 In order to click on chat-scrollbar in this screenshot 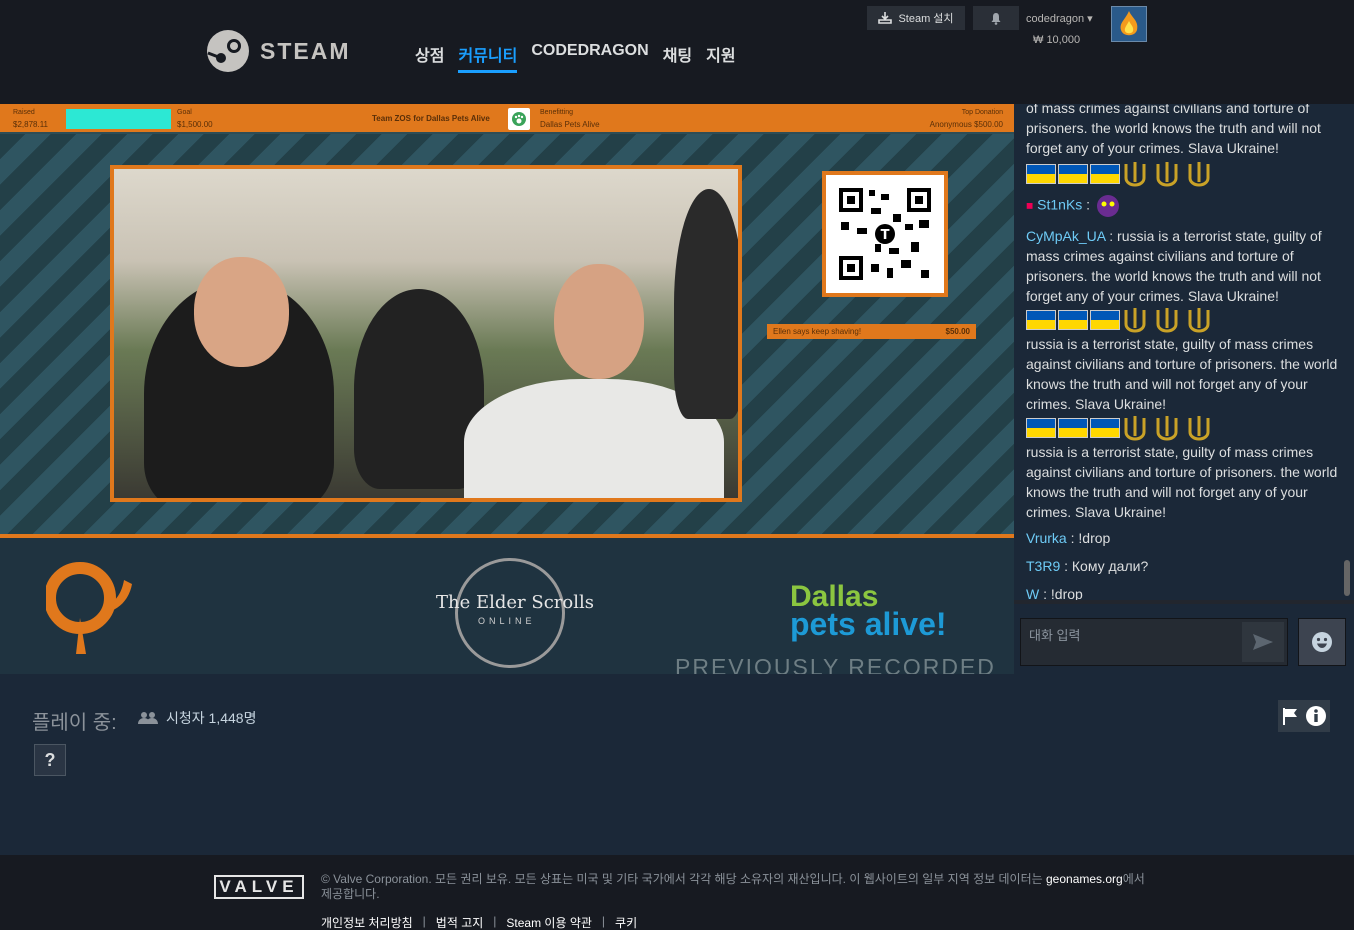, I will do `click(1347, 578)`.